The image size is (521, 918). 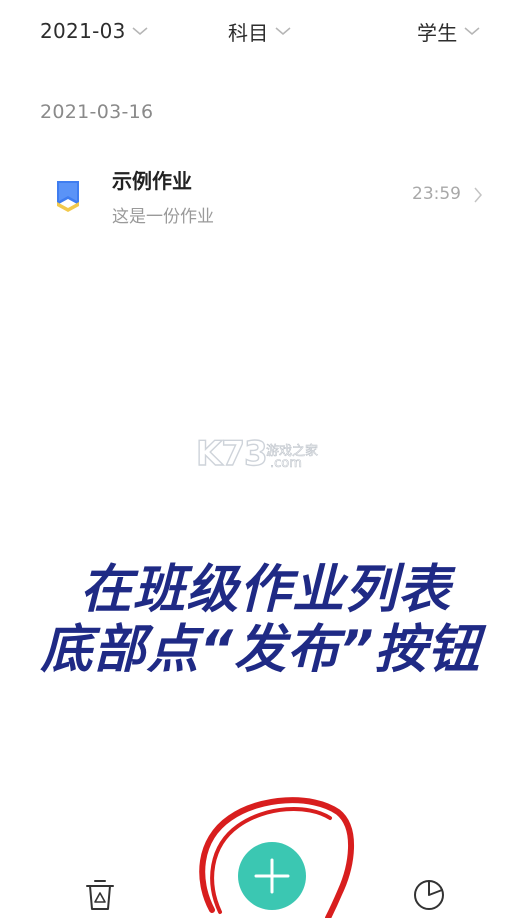 I want to click on watermark-brand: K73, so click(x=231, y=453).